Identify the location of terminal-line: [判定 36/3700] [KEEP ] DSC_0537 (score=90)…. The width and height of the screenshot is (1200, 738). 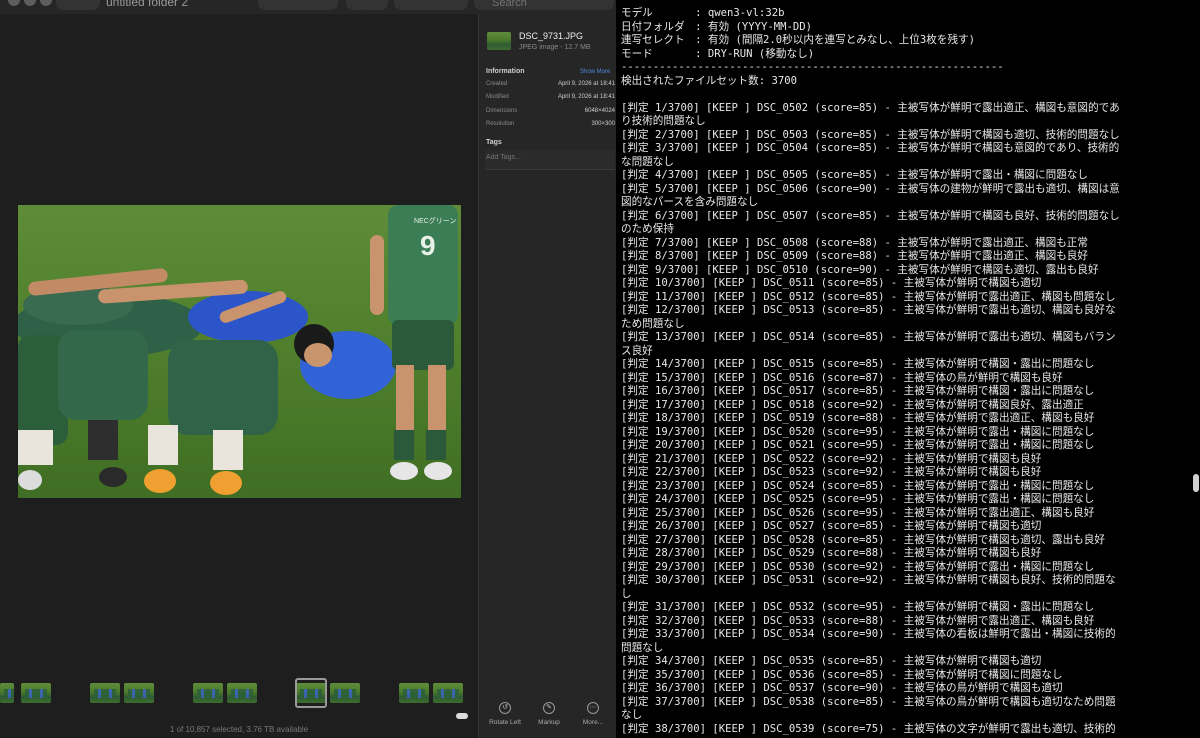
(842, 688).